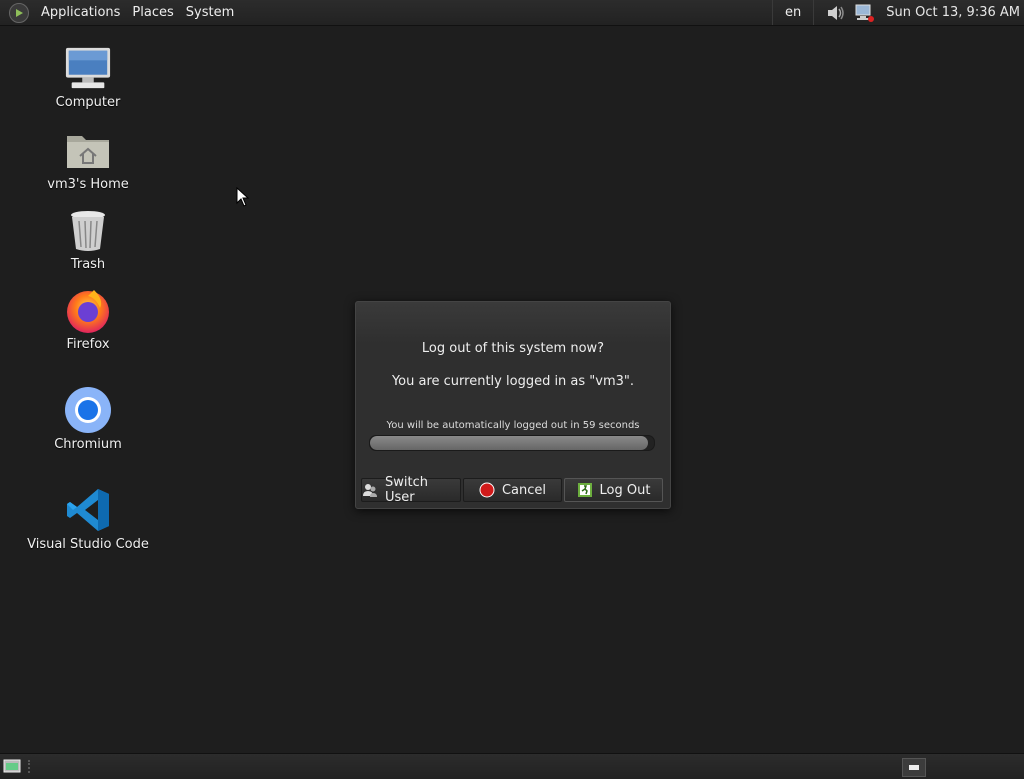 The image size is (1024, 779). Describe the element at coordinates (210, 12) in the screenshot. I see `menu-system: System` at that location.